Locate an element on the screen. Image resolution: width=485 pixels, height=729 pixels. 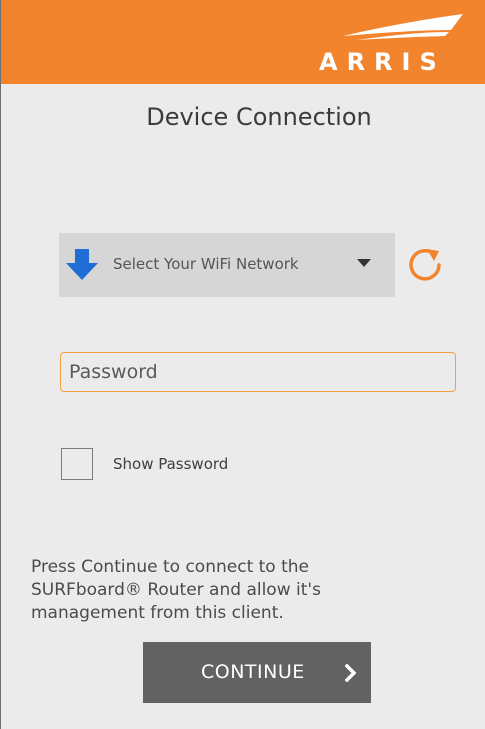
chevron-right-icon is located at coordinates (351, 673).